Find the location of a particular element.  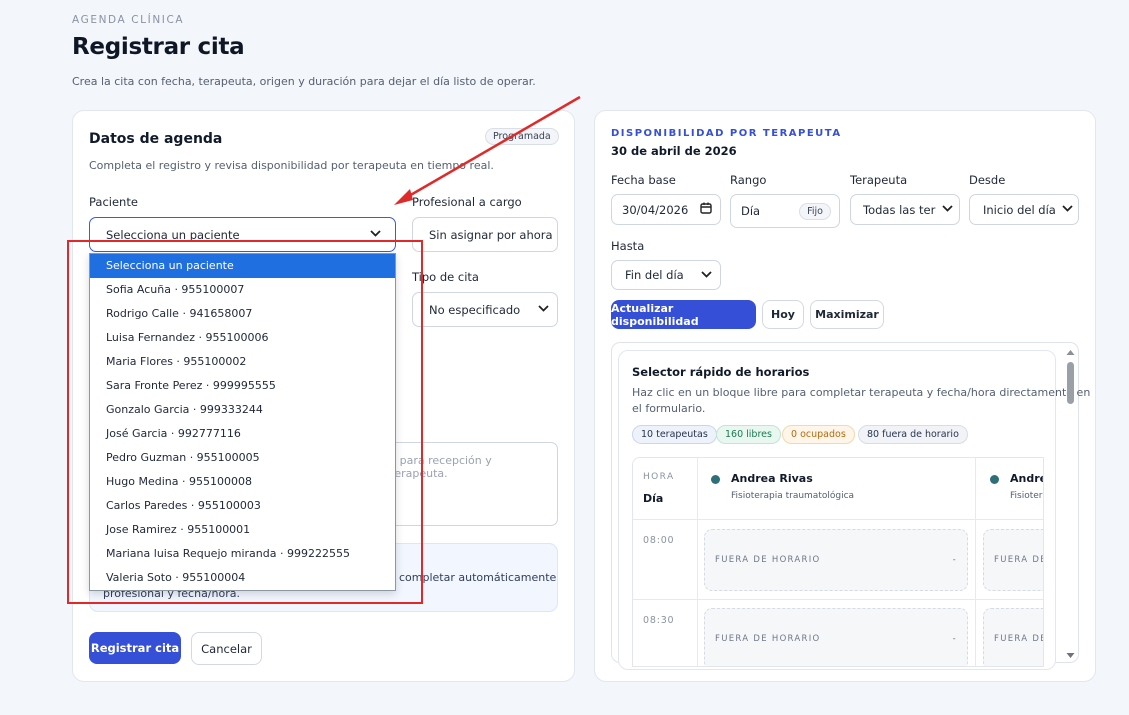

today-button: Hoy is located at coordinates (783, 314).